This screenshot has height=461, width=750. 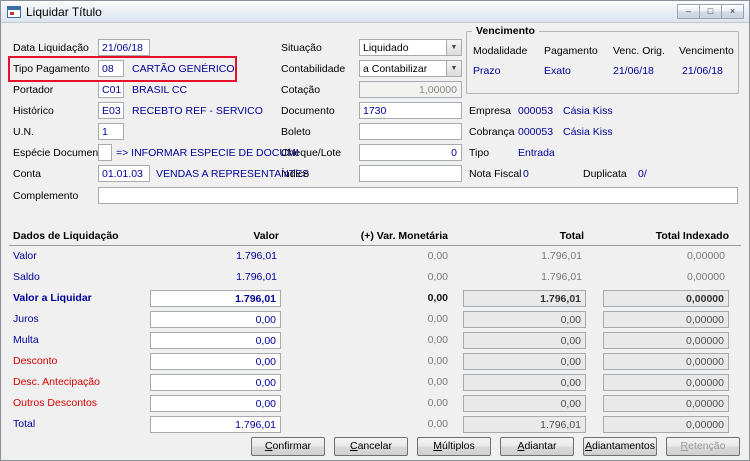 I want to click on caption-buttons: – □ ×, so click(x=710, y=11).